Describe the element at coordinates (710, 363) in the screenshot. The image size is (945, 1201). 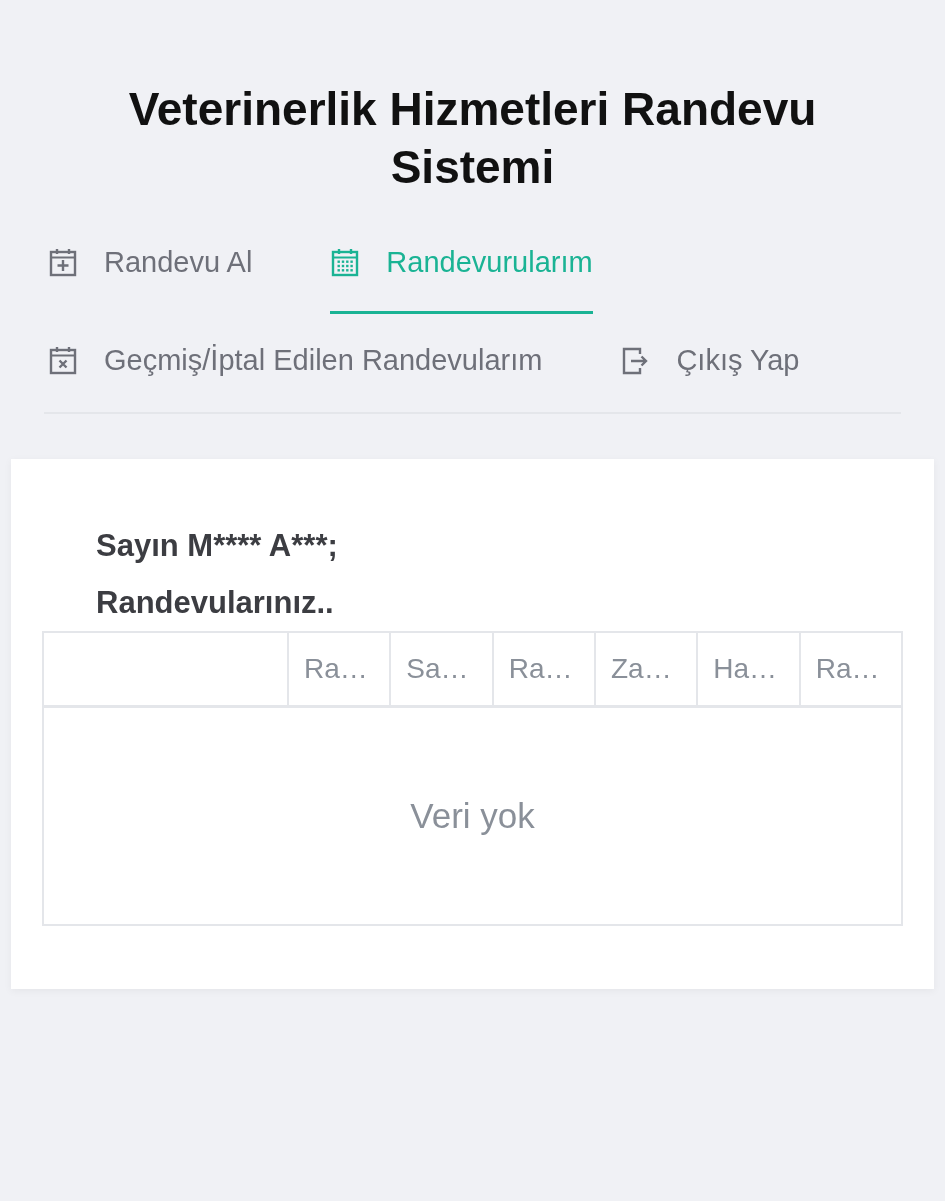
I see `nav-tab: Çıkış Yap` at that location.